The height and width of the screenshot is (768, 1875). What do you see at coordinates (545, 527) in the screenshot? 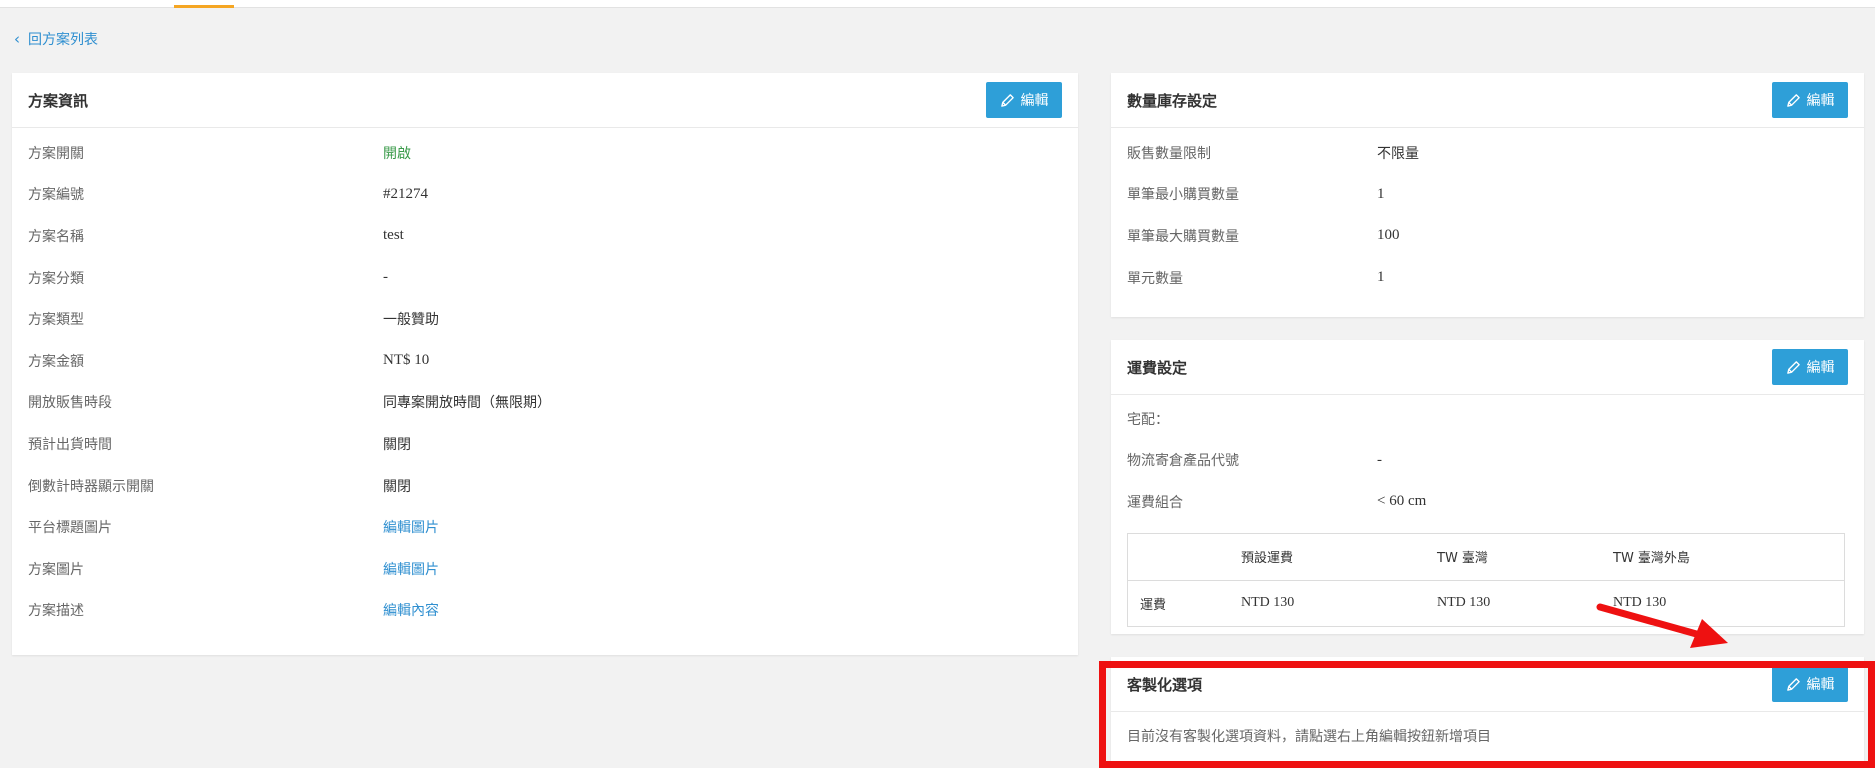
I see `plan-row-title-image: 平台標題圖片 編輯圖片` at bounding box center [545, 527].